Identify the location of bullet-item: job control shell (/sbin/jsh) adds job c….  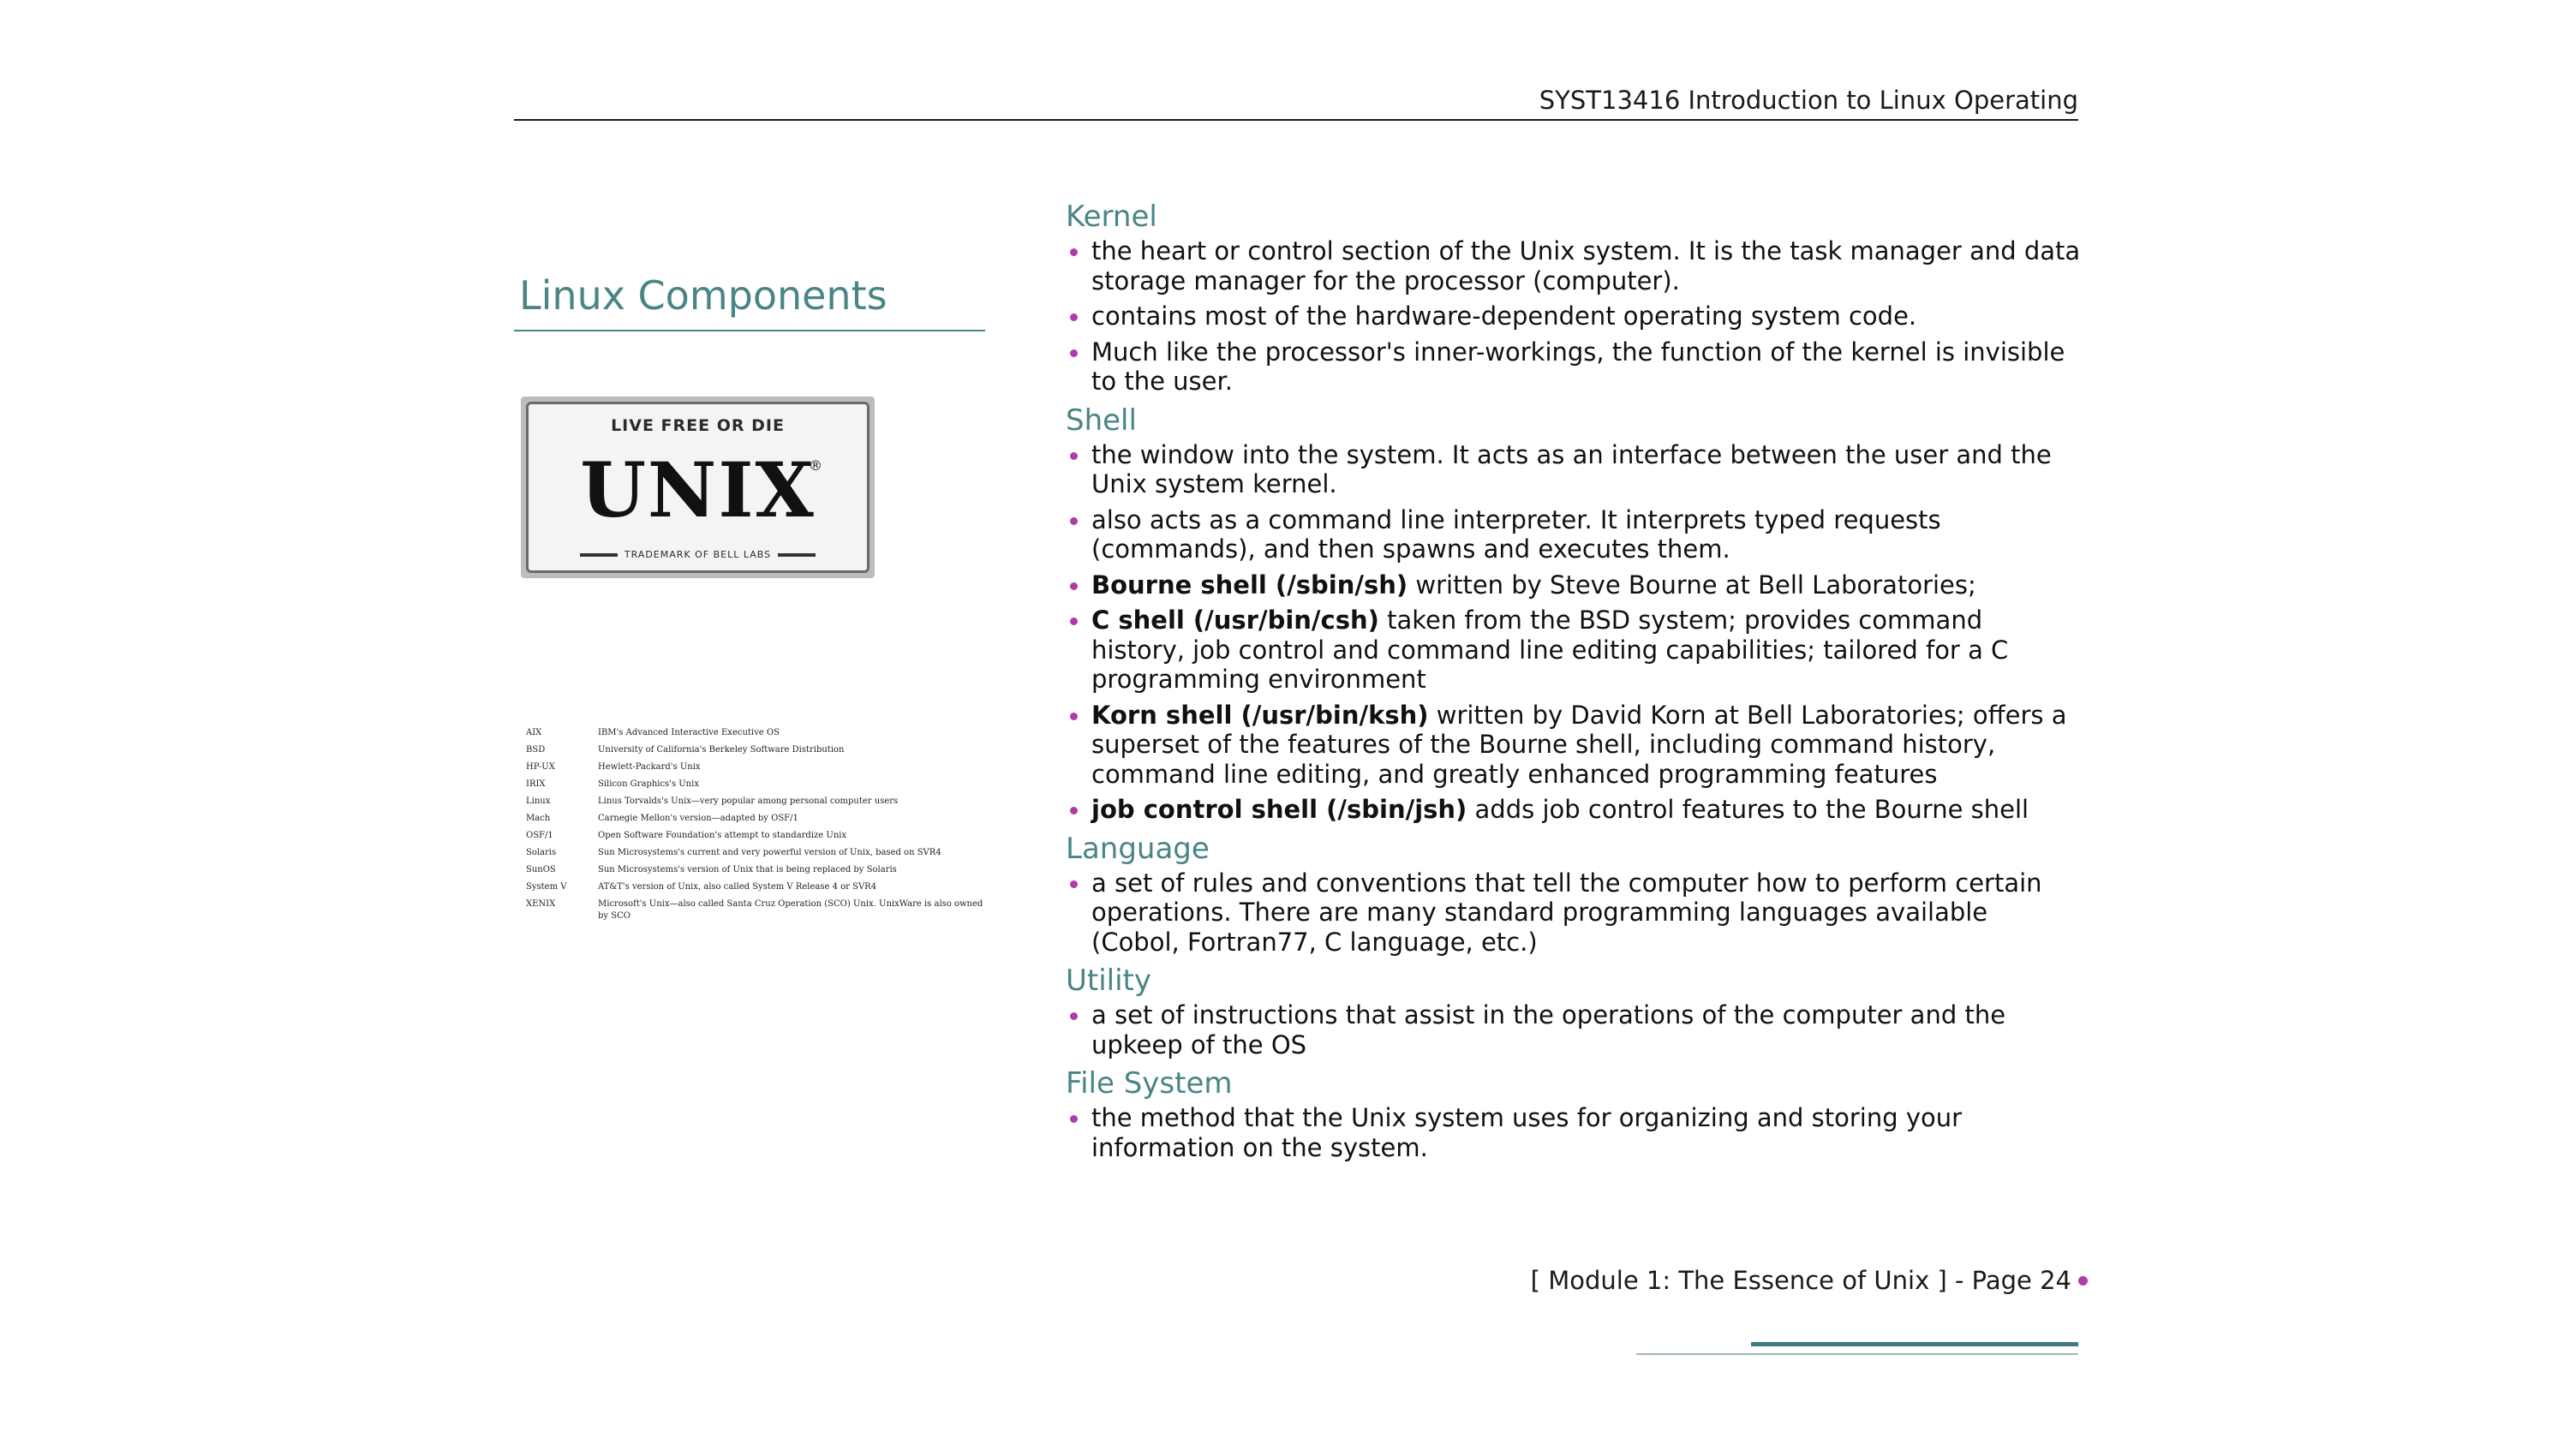
(1574, 810).